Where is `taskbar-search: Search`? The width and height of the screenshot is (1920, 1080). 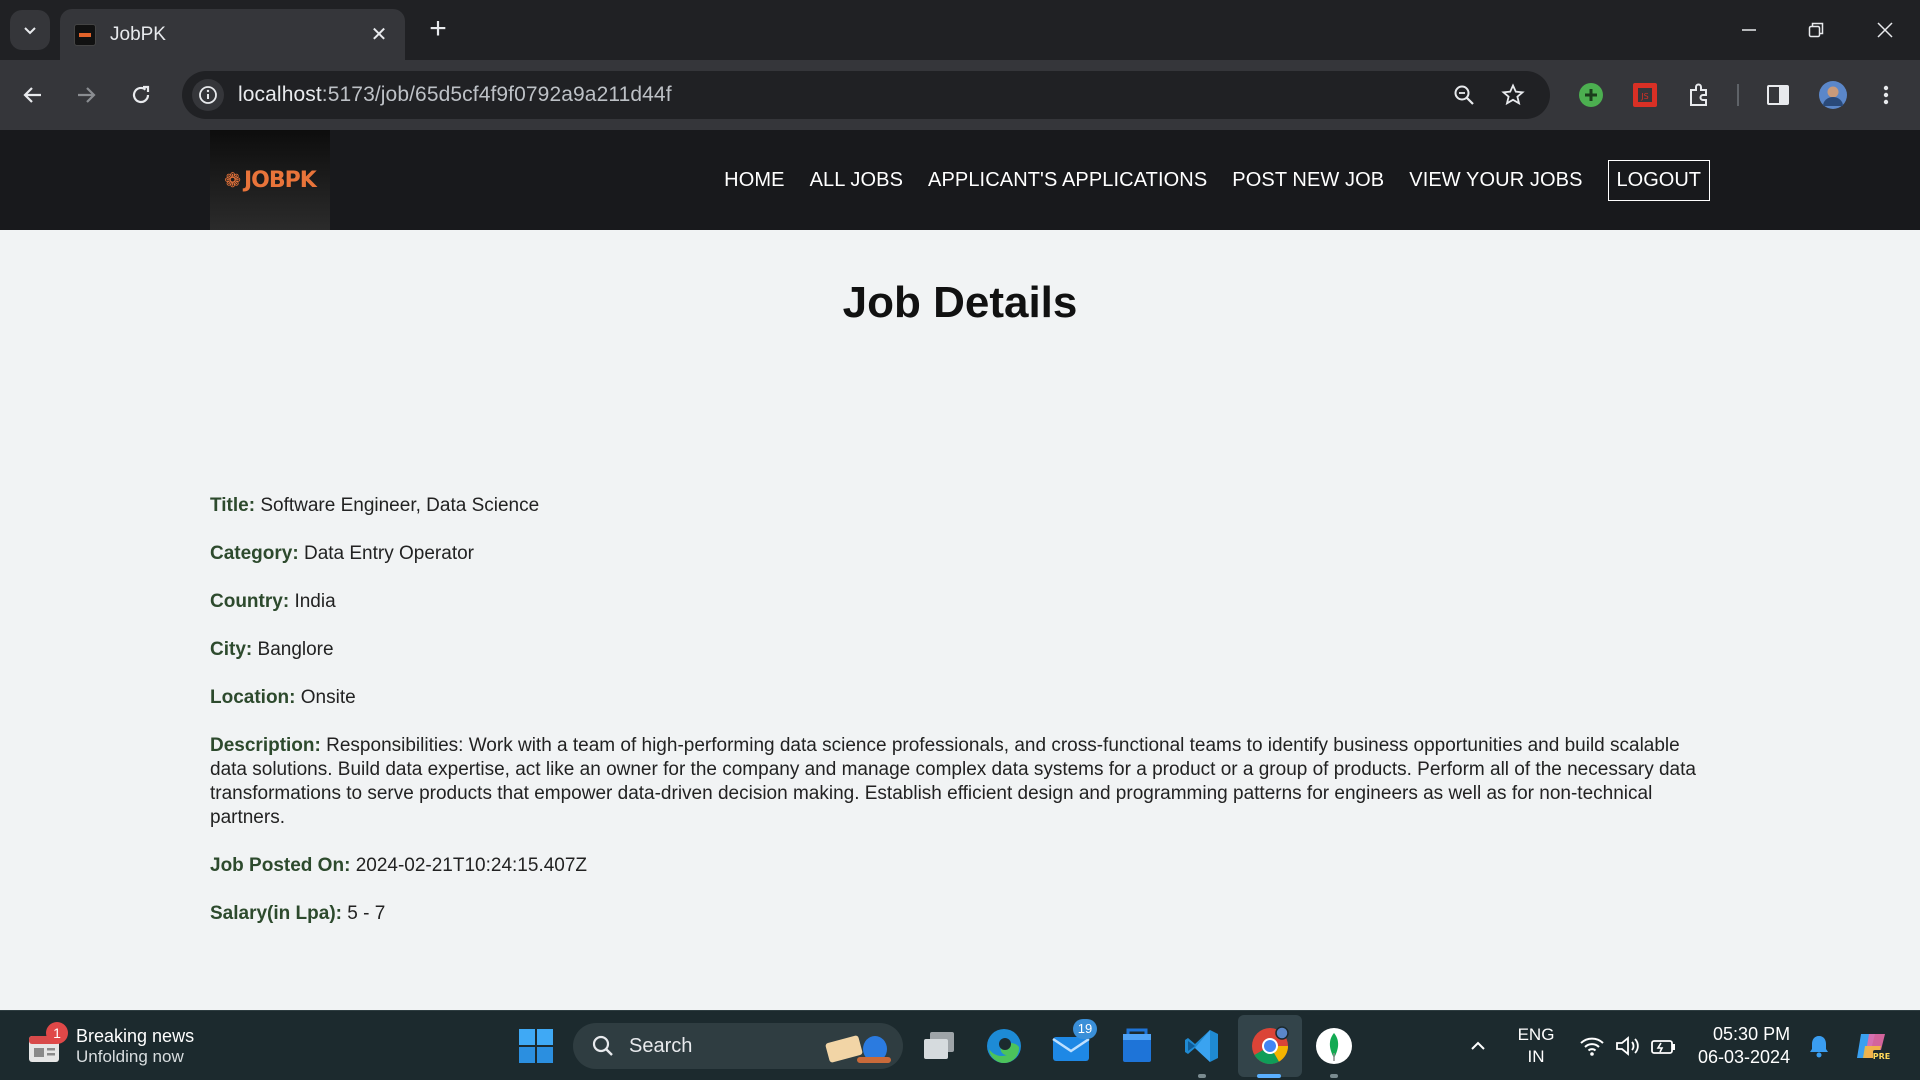
taskbar-search: Search is located at coordinates (738, 1046).